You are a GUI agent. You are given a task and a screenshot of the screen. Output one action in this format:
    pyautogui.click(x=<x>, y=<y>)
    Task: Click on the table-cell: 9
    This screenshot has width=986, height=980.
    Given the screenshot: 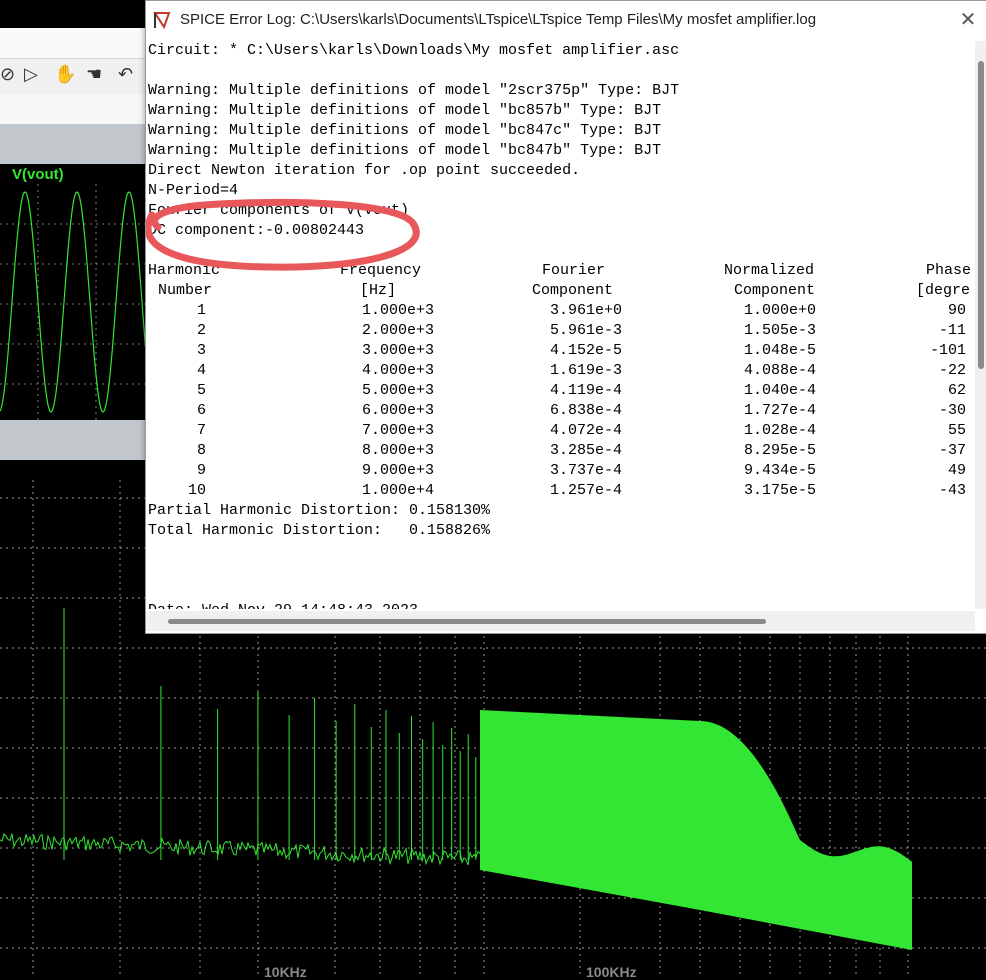 What is the action you would take?
    pyautogui.click(x=202, y=470)
    